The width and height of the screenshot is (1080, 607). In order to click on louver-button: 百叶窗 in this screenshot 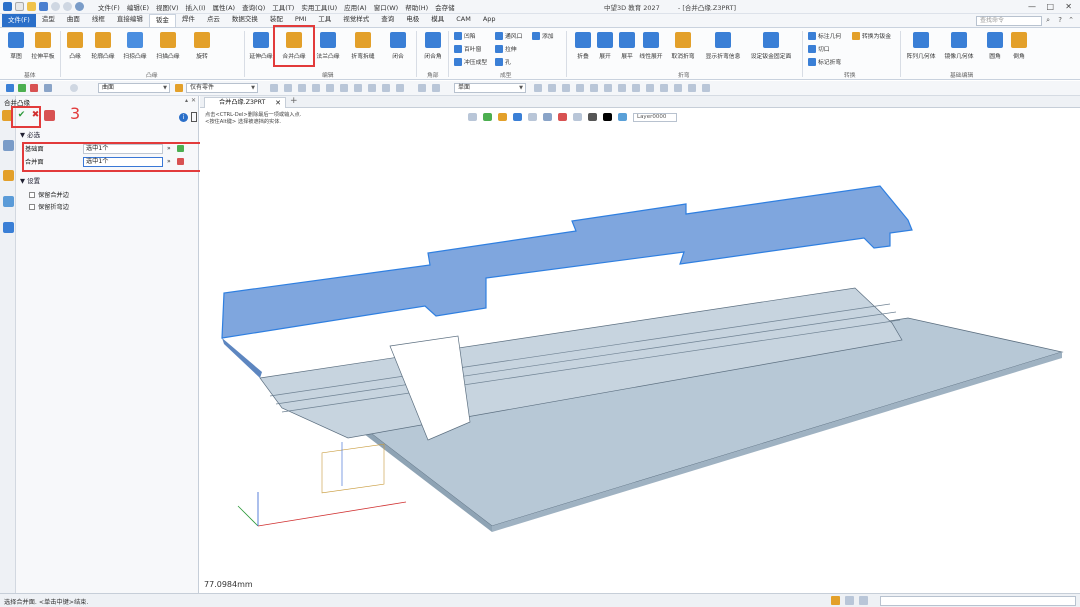, I will do `click(467, 48)`.